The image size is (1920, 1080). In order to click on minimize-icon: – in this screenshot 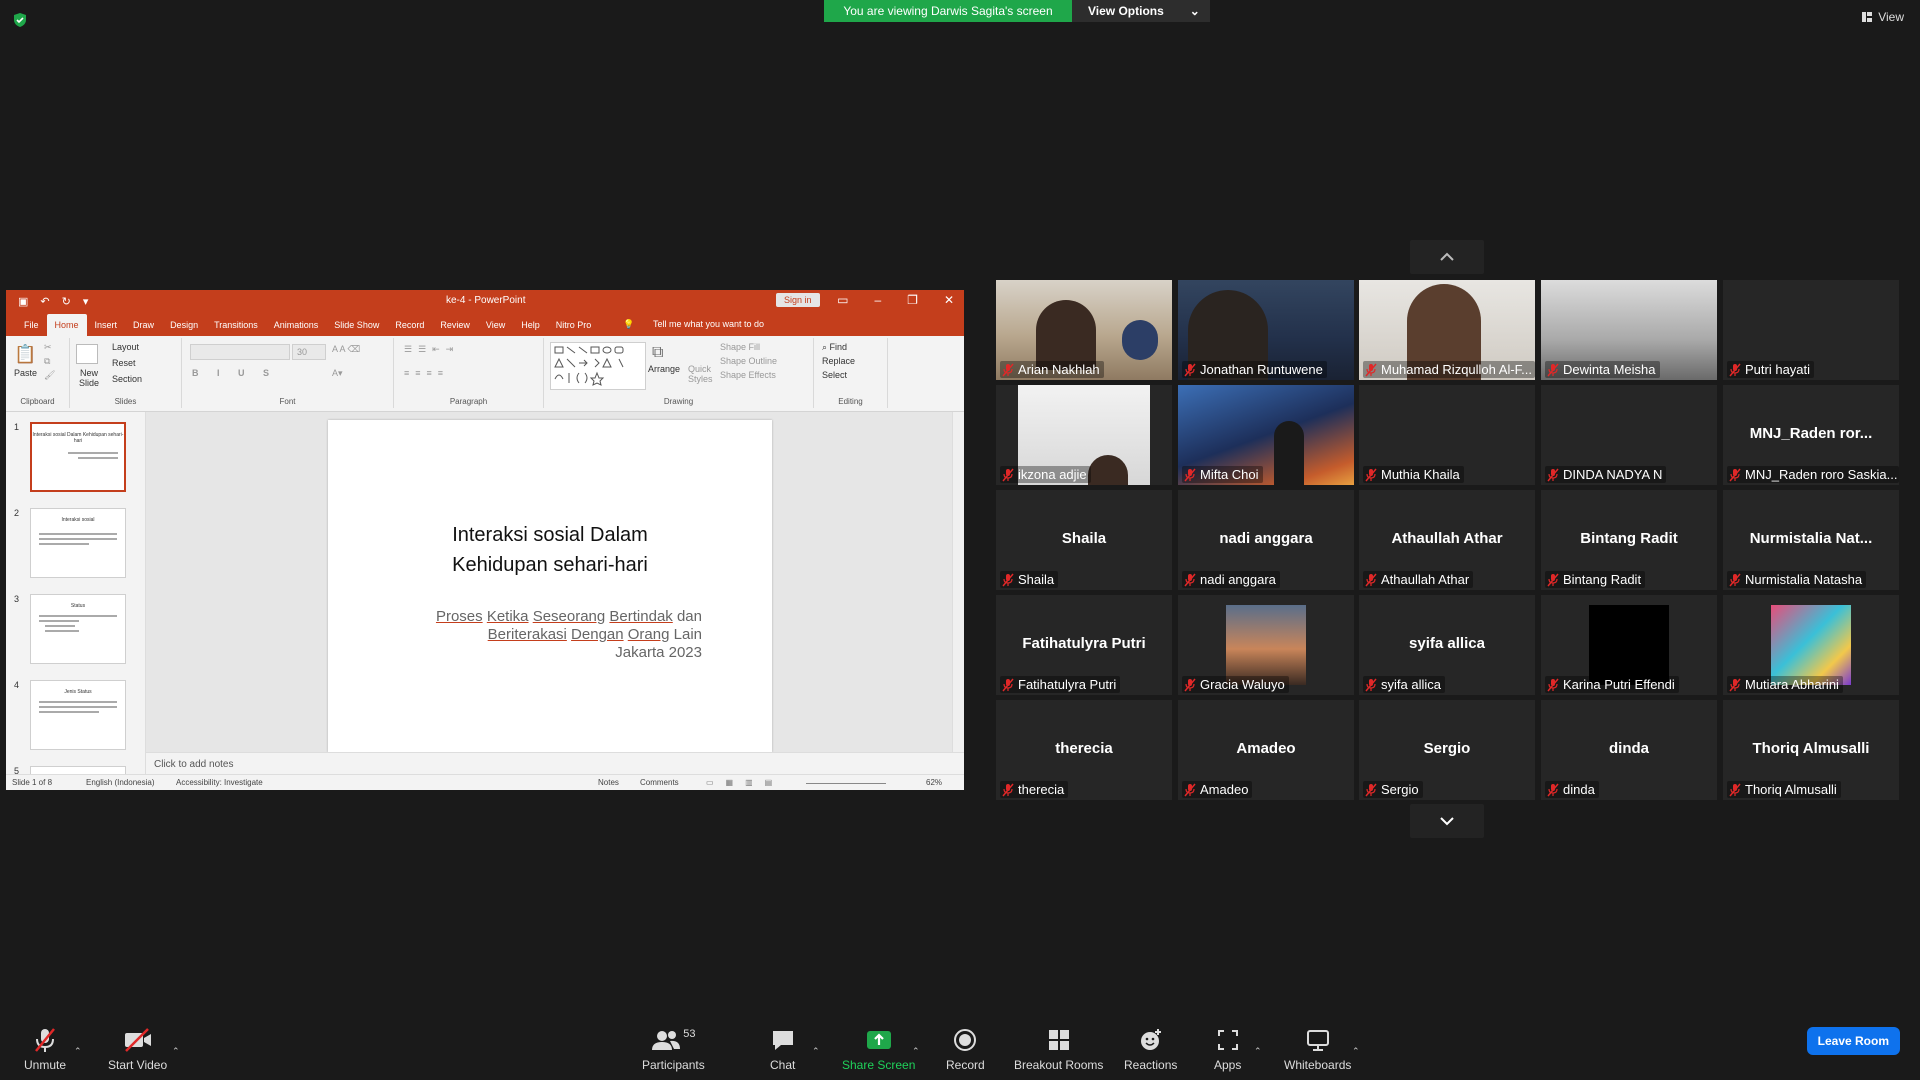, I will do `click(877, 300)`.